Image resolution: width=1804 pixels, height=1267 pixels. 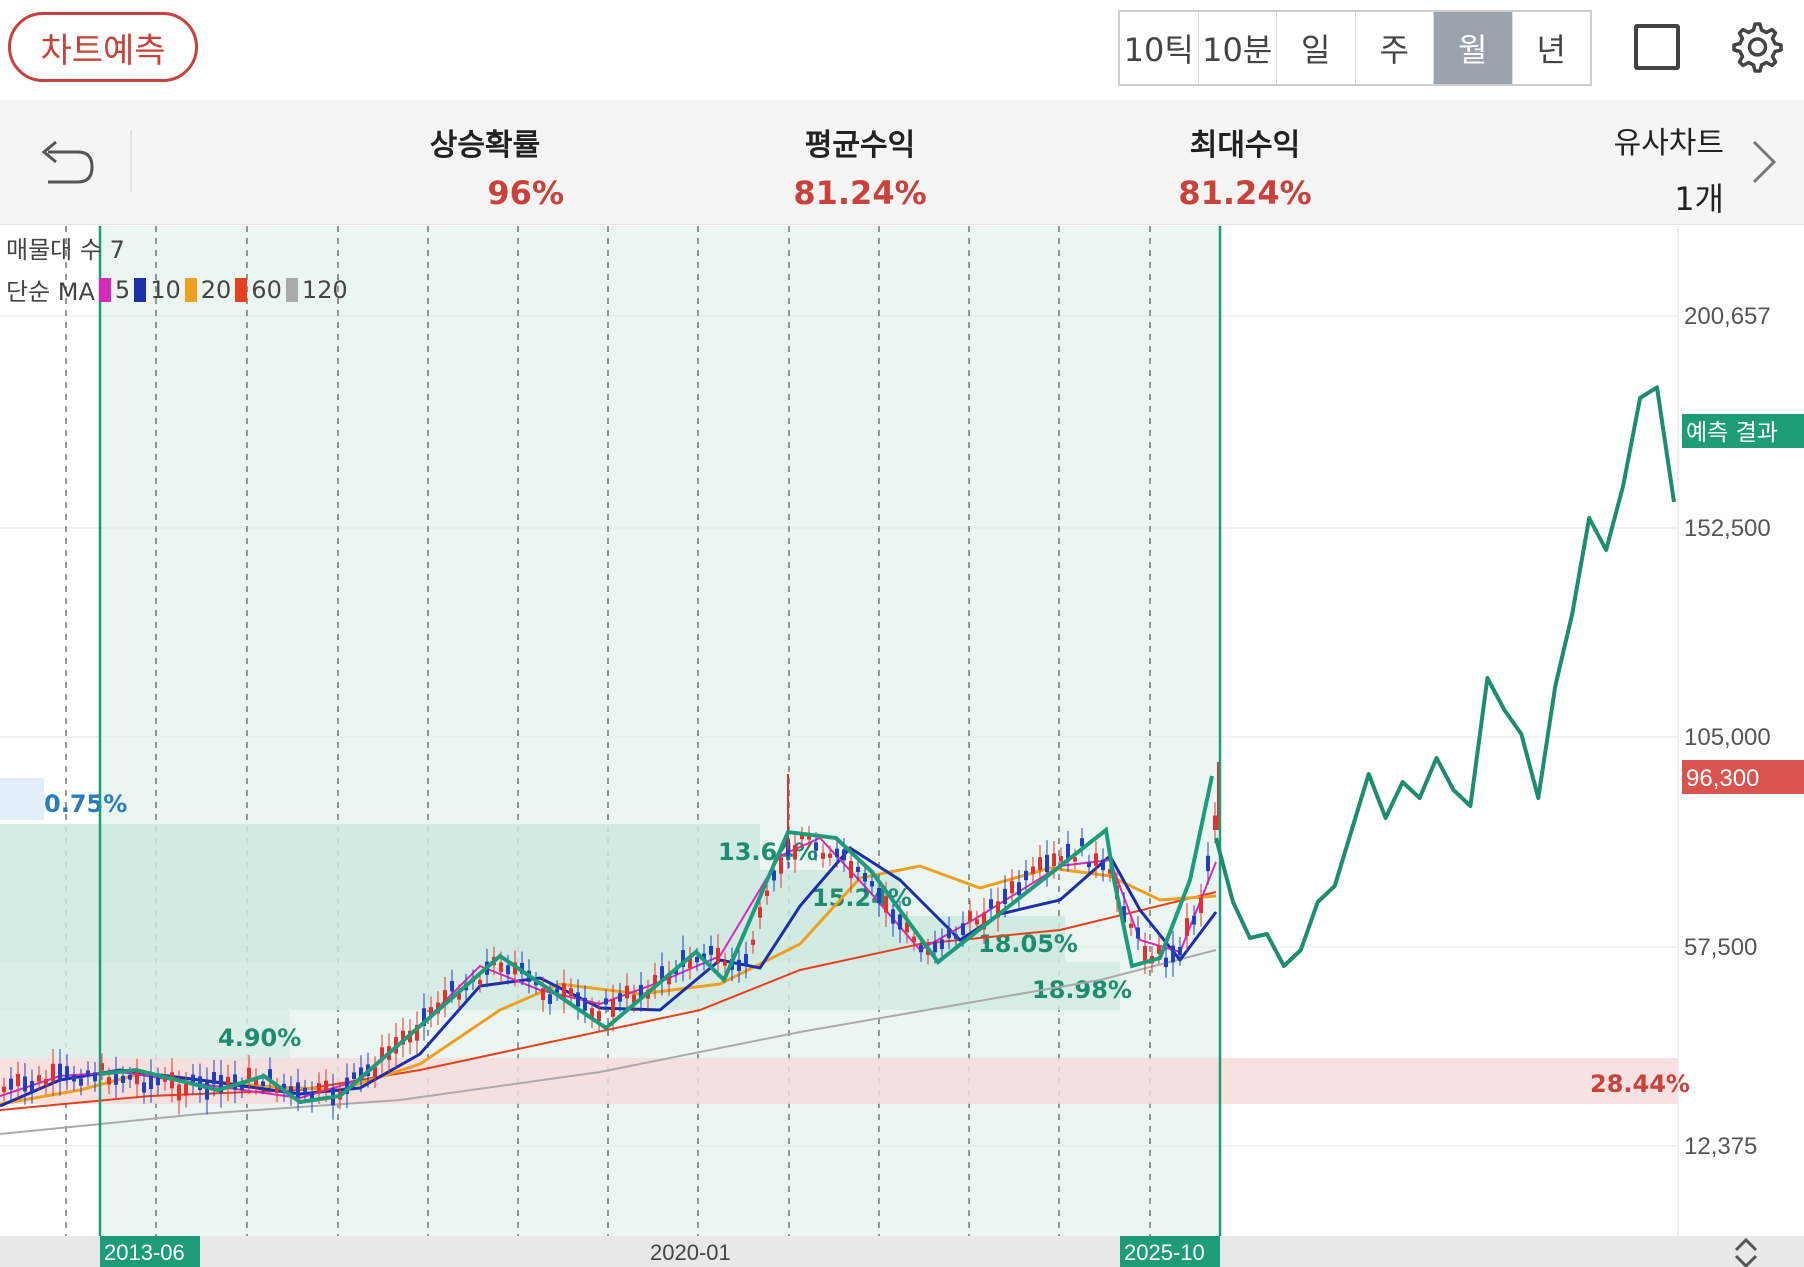 What do you see at coordinates (860, 166) in the screenshot?
I see `average-return: 평균수익 81.24%` at bounding box center [860, 166].